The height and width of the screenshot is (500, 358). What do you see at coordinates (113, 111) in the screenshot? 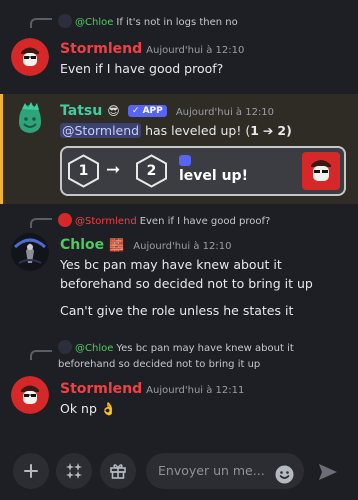
I see `author-emoji: 😎` at bounding box center [113, 111].